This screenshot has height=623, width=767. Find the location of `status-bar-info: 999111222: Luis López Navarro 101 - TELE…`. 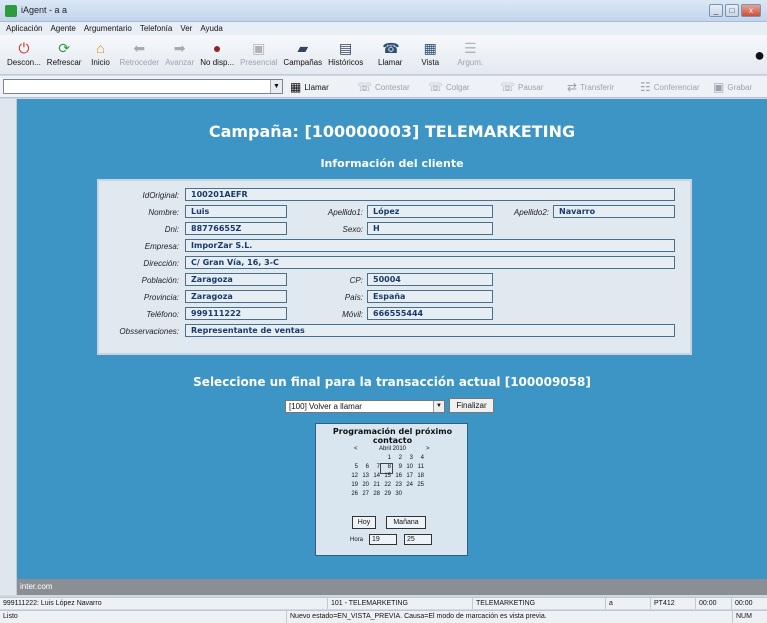

status-bar-info: 999111222: Luis López Navarro 101 - TELE… is located at coordinates (383, 603).